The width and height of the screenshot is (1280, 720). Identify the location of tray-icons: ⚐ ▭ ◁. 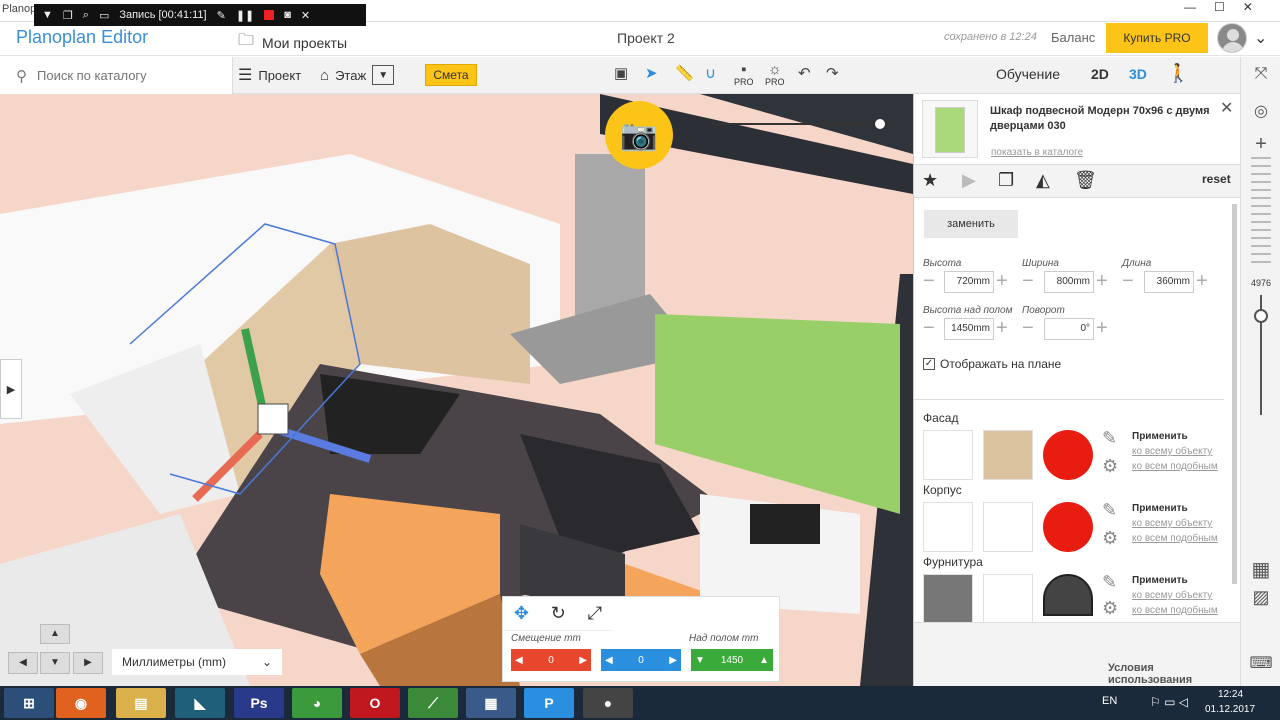
(1169, 702).